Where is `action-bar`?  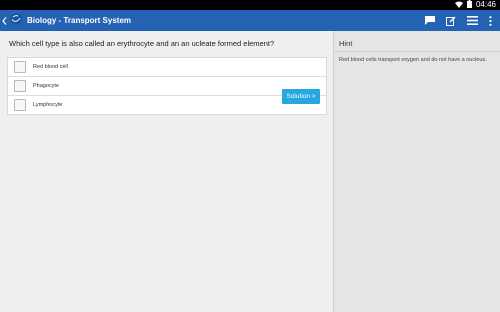
action-bar is located at coordinates (458, 20).